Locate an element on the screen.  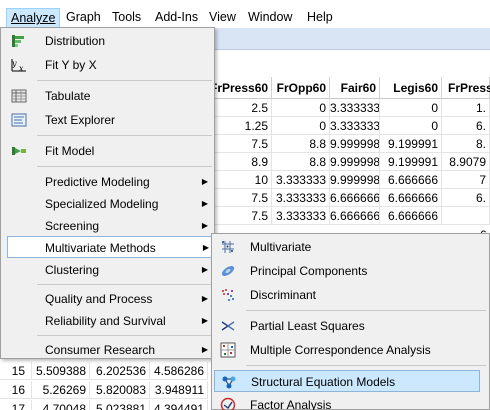
table-cell: 4.70048 is located at coordinates (61, 405).